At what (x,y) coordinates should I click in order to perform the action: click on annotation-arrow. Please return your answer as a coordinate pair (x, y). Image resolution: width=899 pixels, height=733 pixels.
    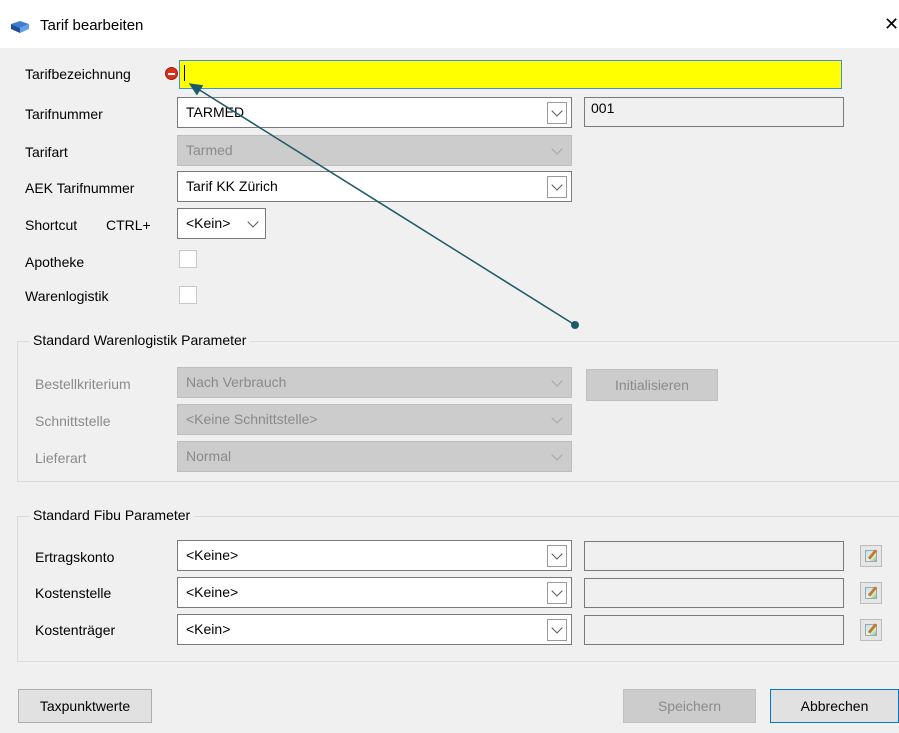
    Looking at the image, I should click on (383, 206).